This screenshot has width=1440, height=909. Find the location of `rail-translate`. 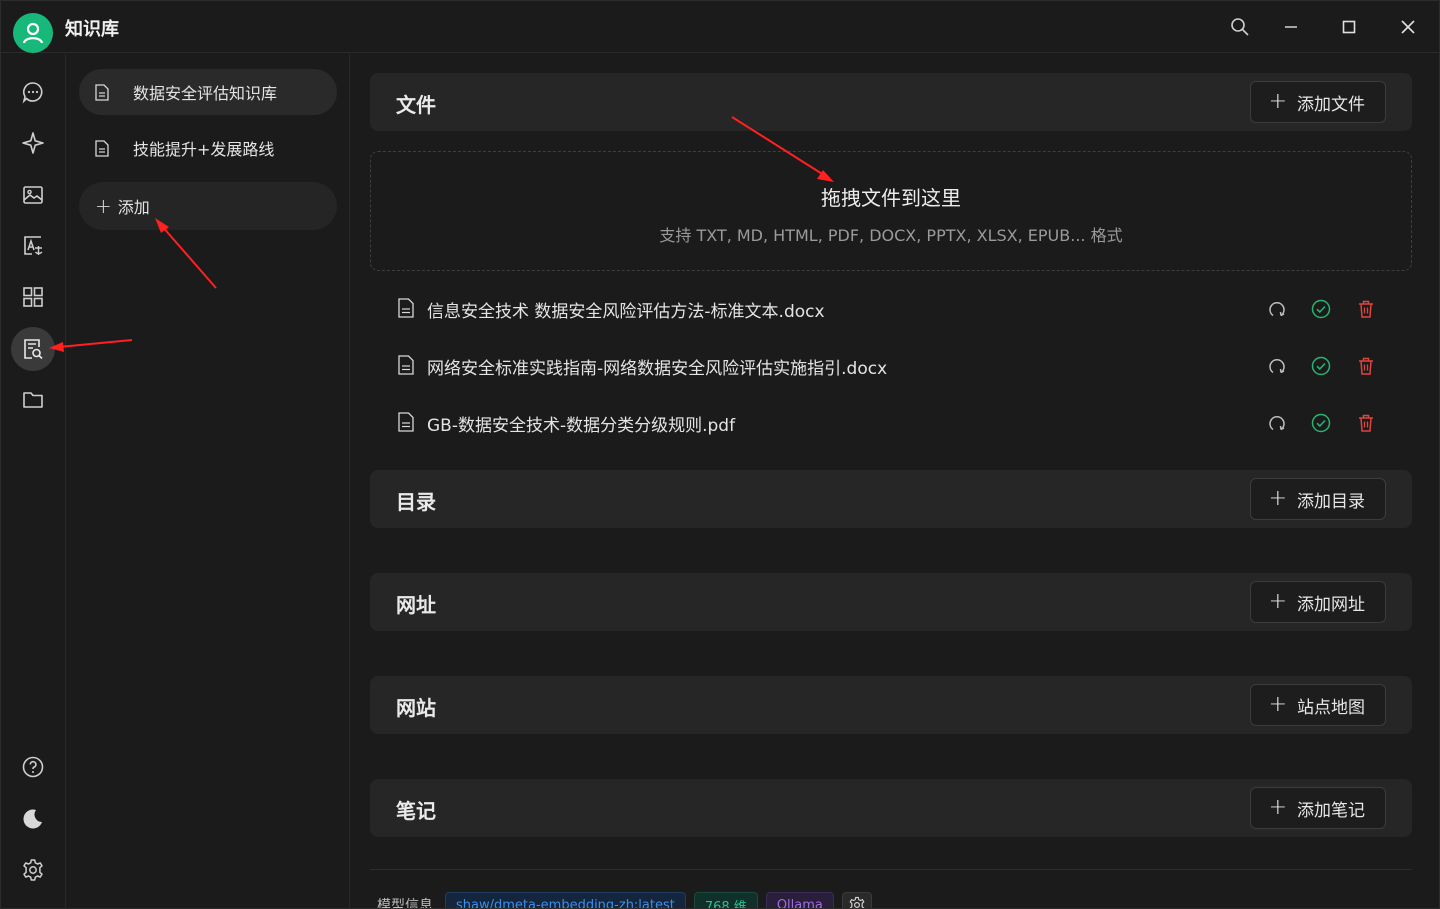

rail-translate is located at coordinates (33, 246).